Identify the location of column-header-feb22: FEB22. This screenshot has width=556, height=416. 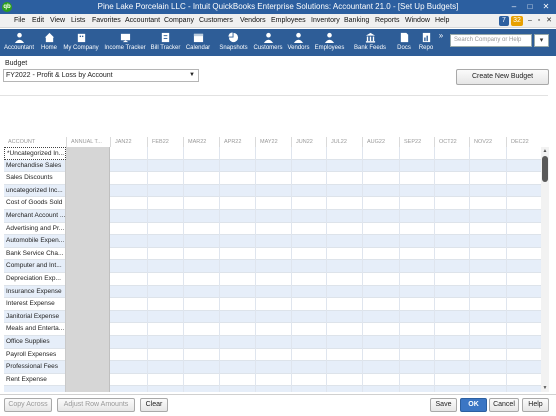
(165, 142).